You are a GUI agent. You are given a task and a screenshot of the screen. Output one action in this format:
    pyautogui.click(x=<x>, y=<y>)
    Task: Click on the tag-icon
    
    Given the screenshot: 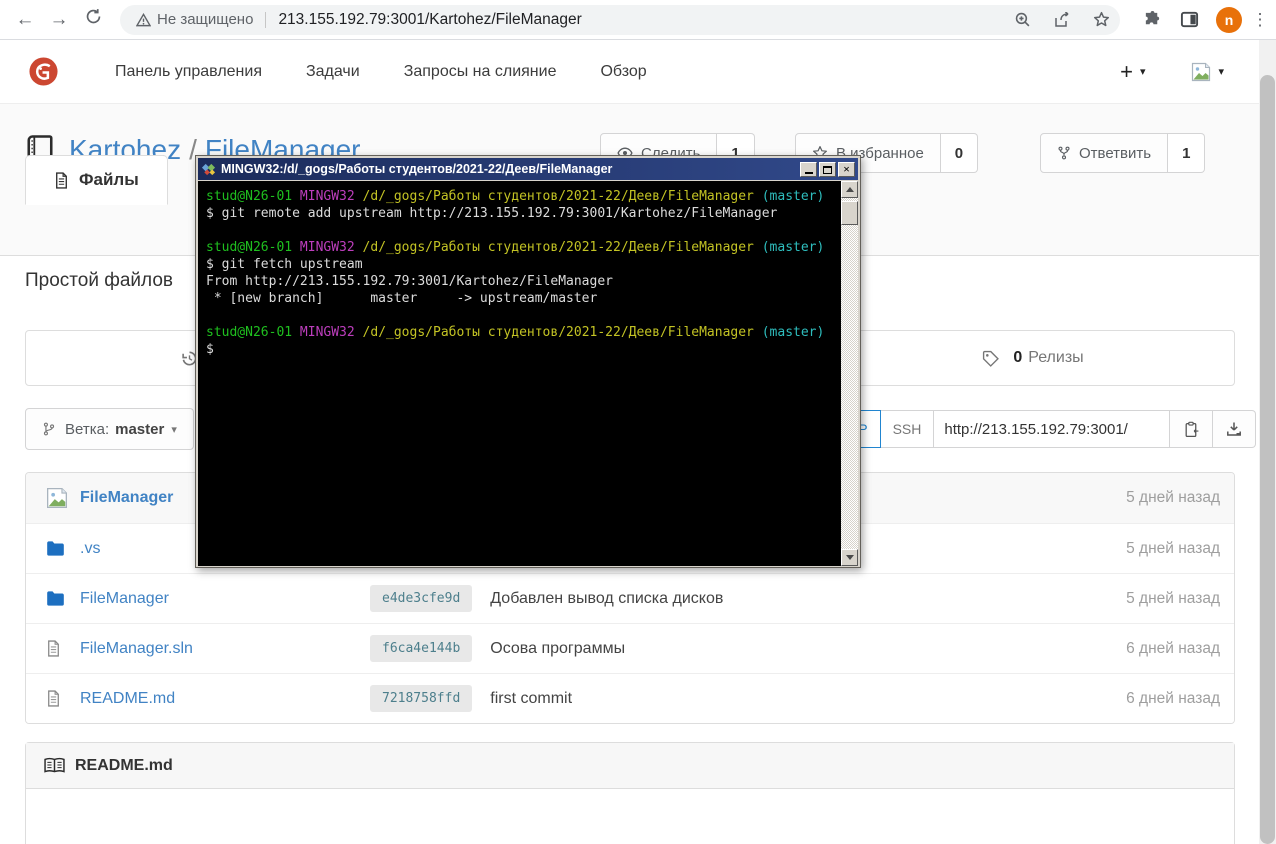 What is the action you would take?
    pyautogui.click(x=991, y=358)
    